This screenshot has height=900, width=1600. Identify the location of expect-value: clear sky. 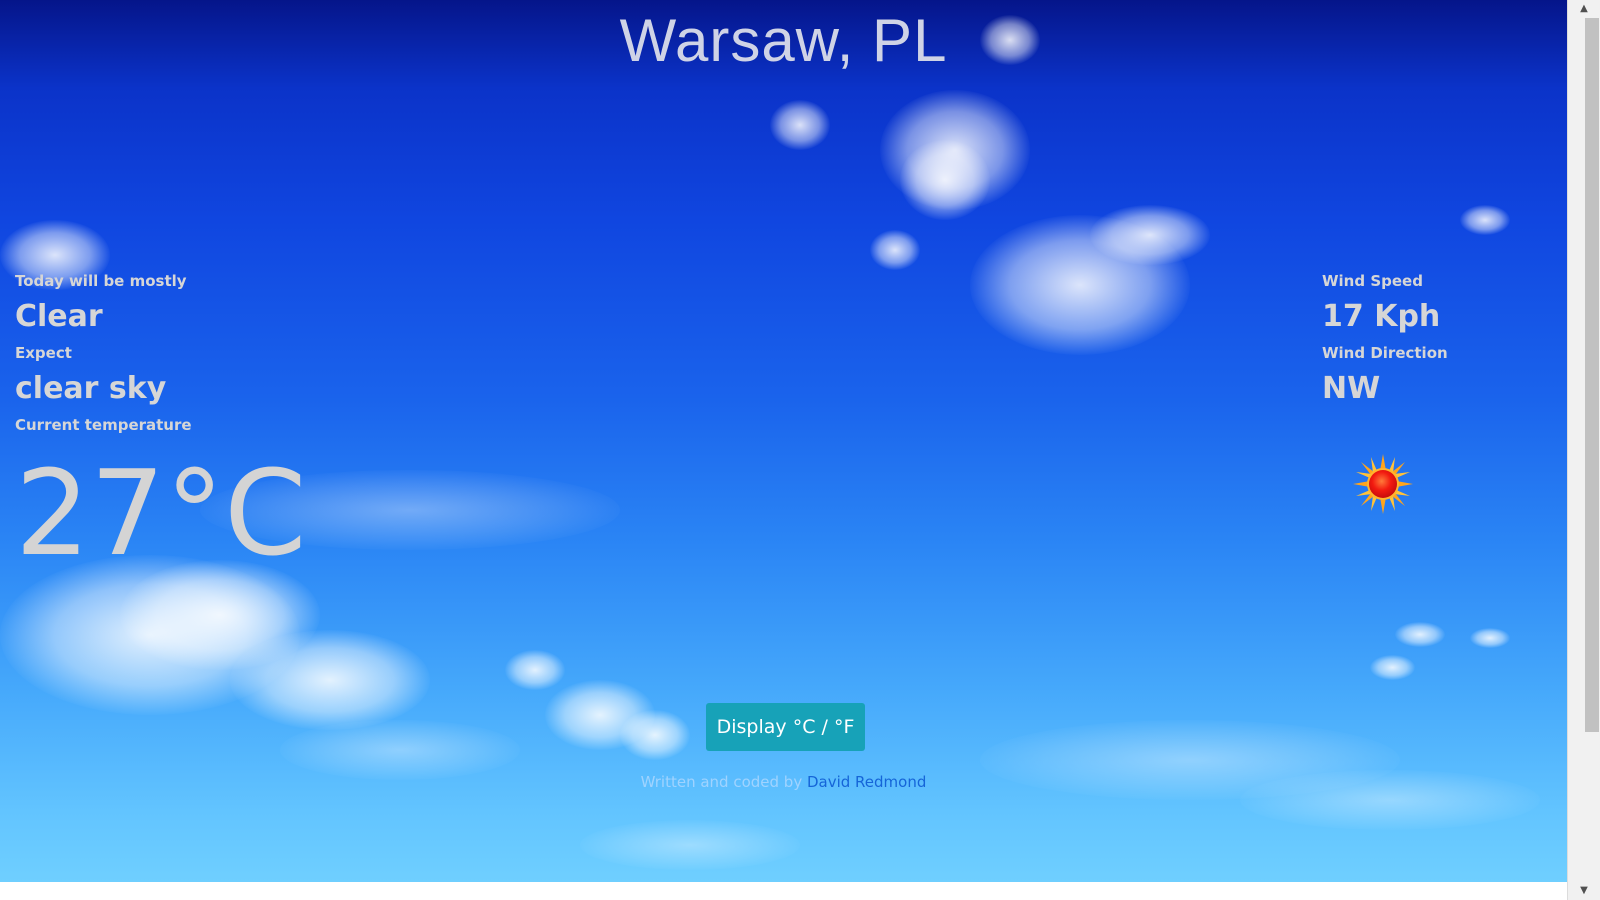
(91, 388).